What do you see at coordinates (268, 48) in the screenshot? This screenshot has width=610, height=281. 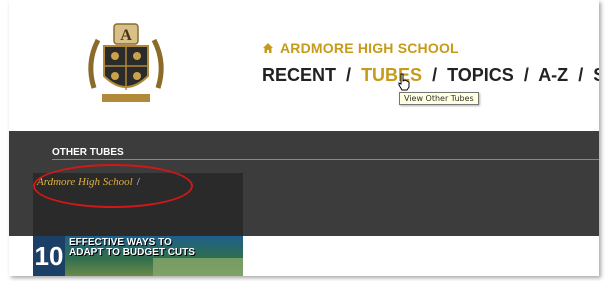 I see `home-icon` at bounding box center [268, 48].